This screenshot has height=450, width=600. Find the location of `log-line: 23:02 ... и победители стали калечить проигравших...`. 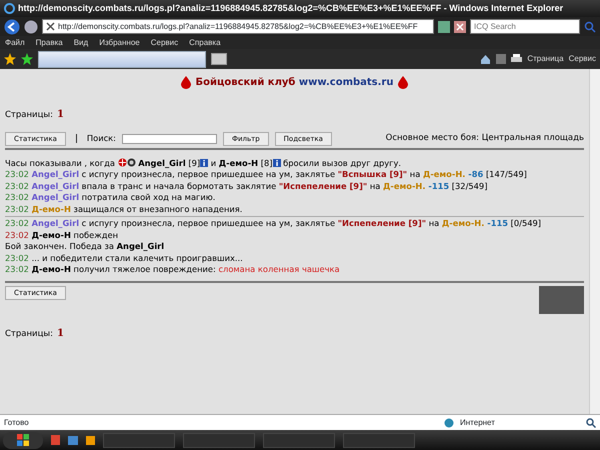

log-line: 23:02 ... и победители стали калечить проигравших... is located at coordinates (124, 257).